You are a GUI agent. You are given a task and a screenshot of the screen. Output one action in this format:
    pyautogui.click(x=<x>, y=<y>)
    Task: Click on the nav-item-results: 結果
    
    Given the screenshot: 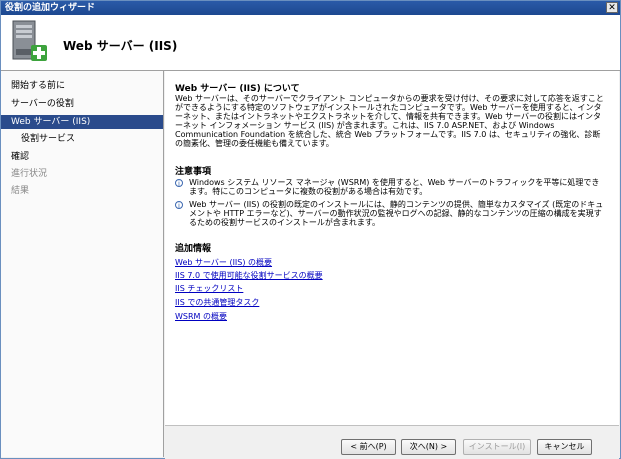 What is the action you would take?
    pyautogui.click(x=20, y=191)
    